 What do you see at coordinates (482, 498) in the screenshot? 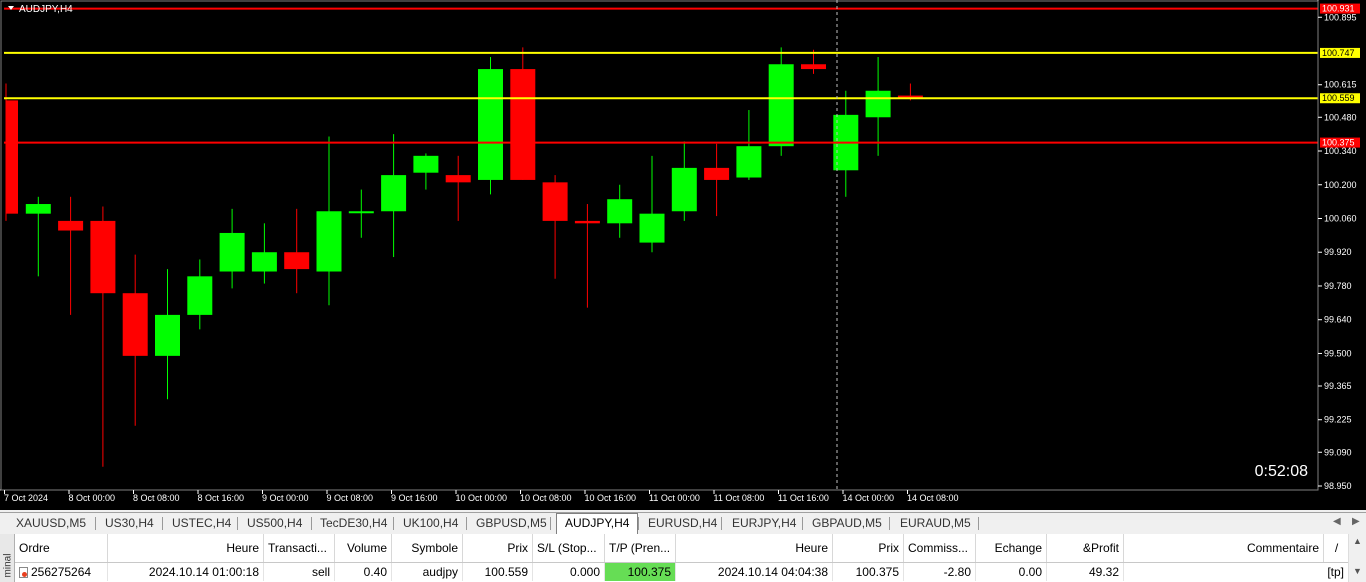
I see `time-tick-label: 10 Oct 00:00` at bounding box center [482, 498].